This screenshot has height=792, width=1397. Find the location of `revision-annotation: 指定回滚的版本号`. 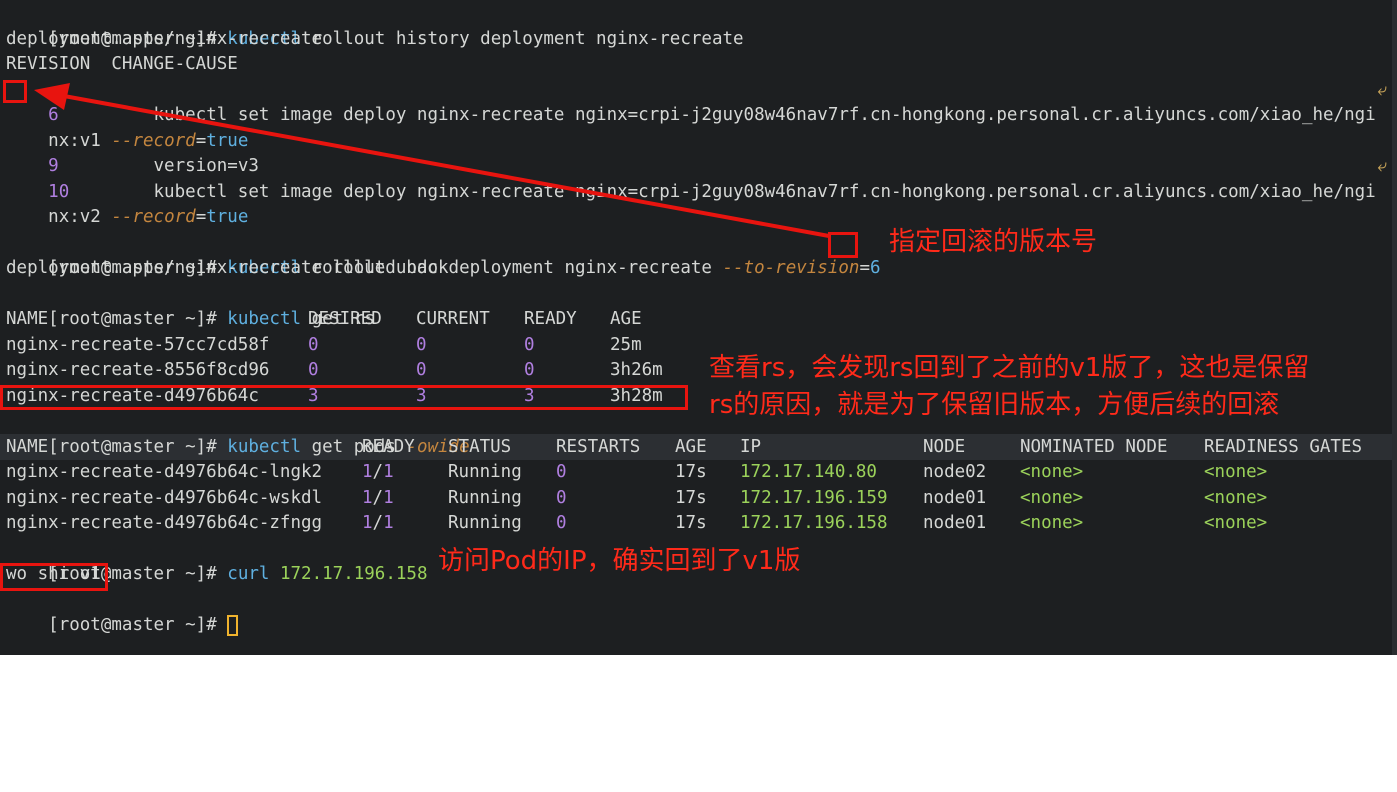

revision-annotation: 指定回滚的版本号 is located at coordinates (993, 242).